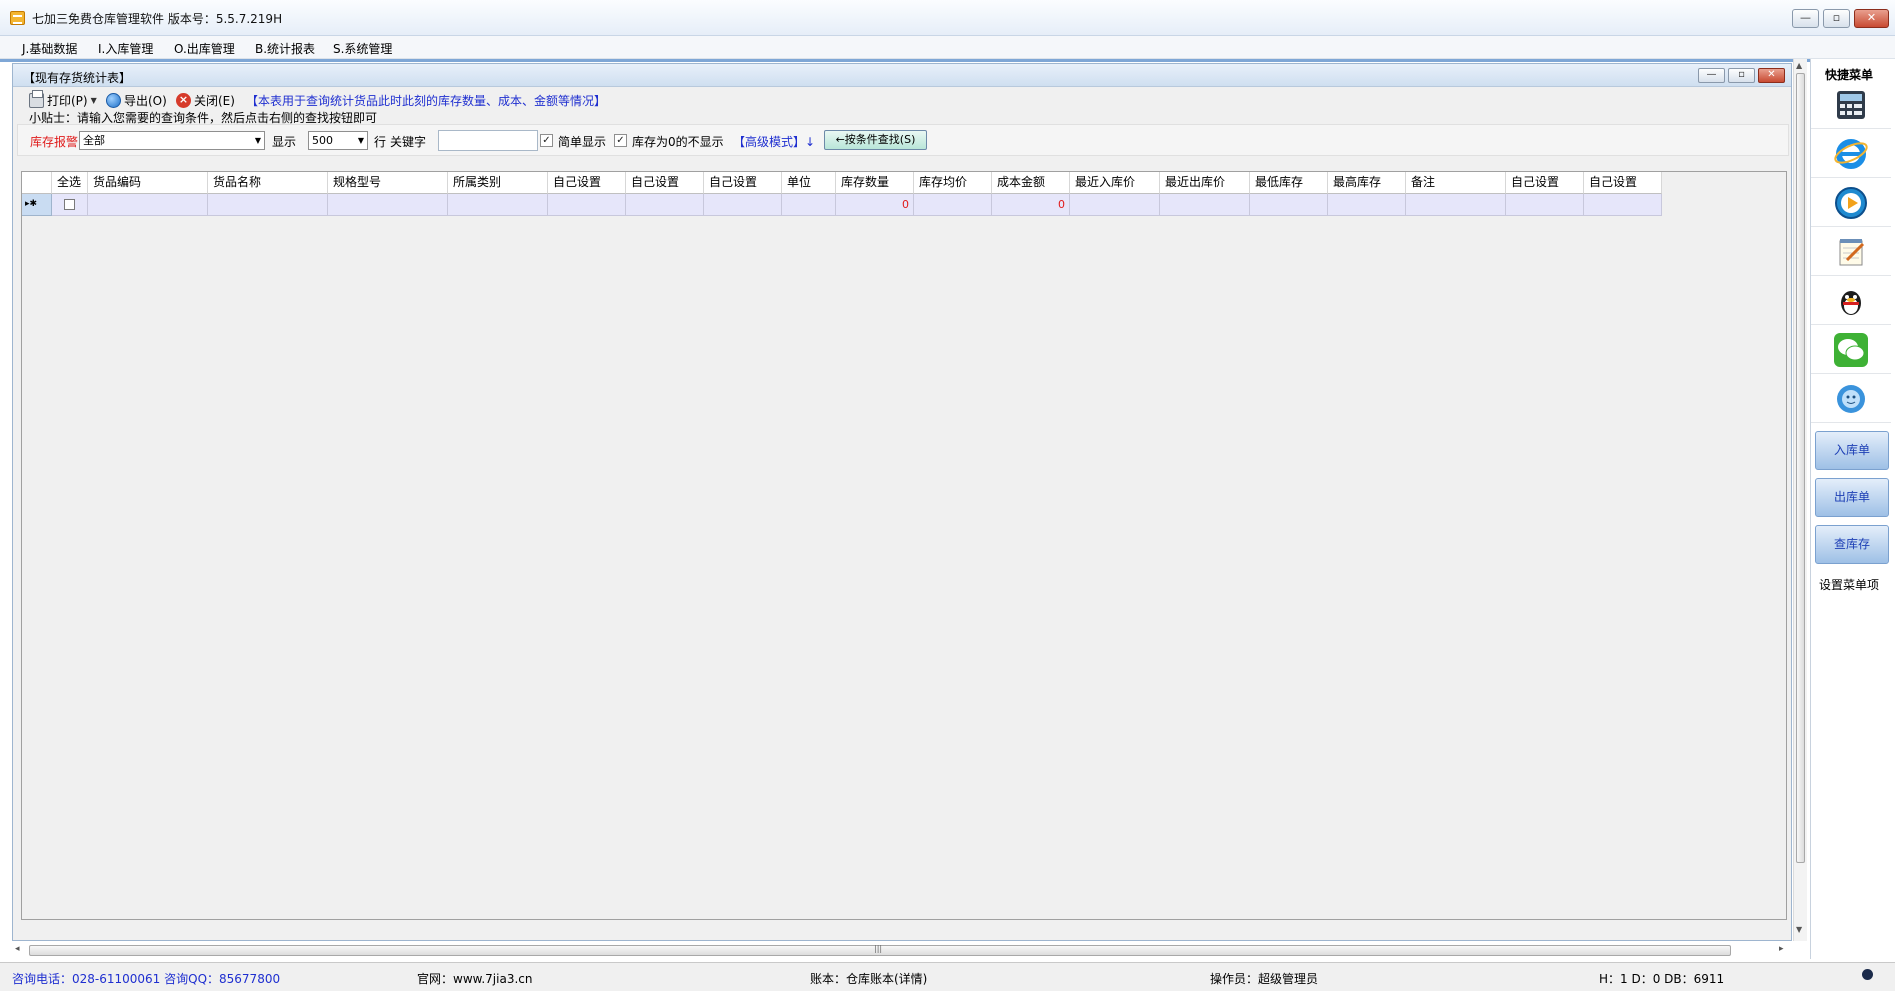  I want to click on quick-online-service, so click(1851, 399).